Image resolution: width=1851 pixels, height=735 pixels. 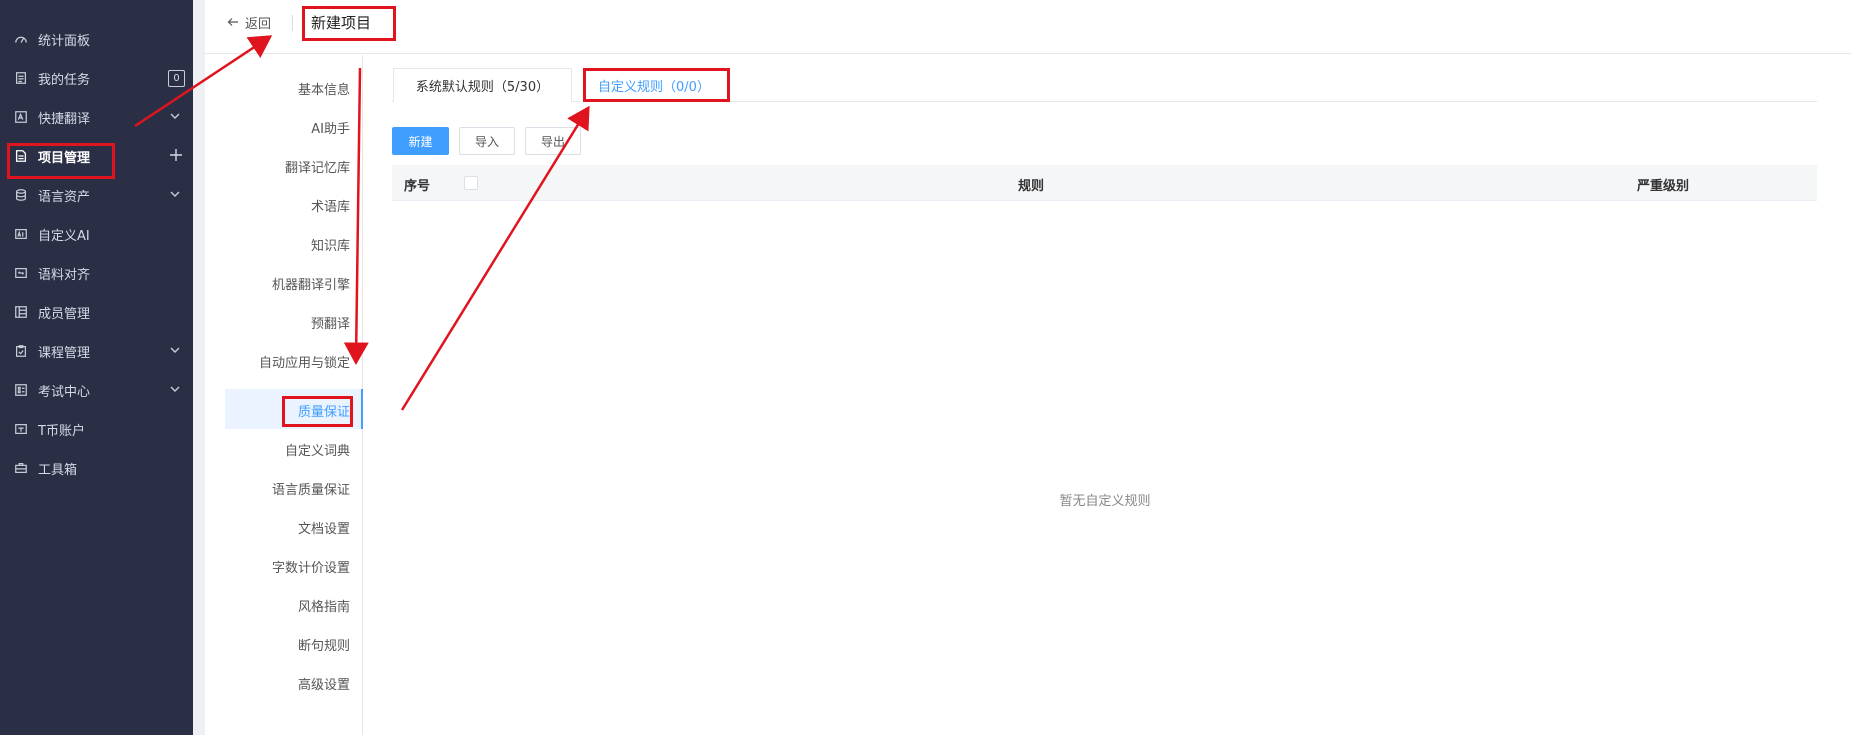 What do you see at coordinates (341, 23) in the screenshot?
I see `page-title: 新建项目` at bounding box center [341, 23].